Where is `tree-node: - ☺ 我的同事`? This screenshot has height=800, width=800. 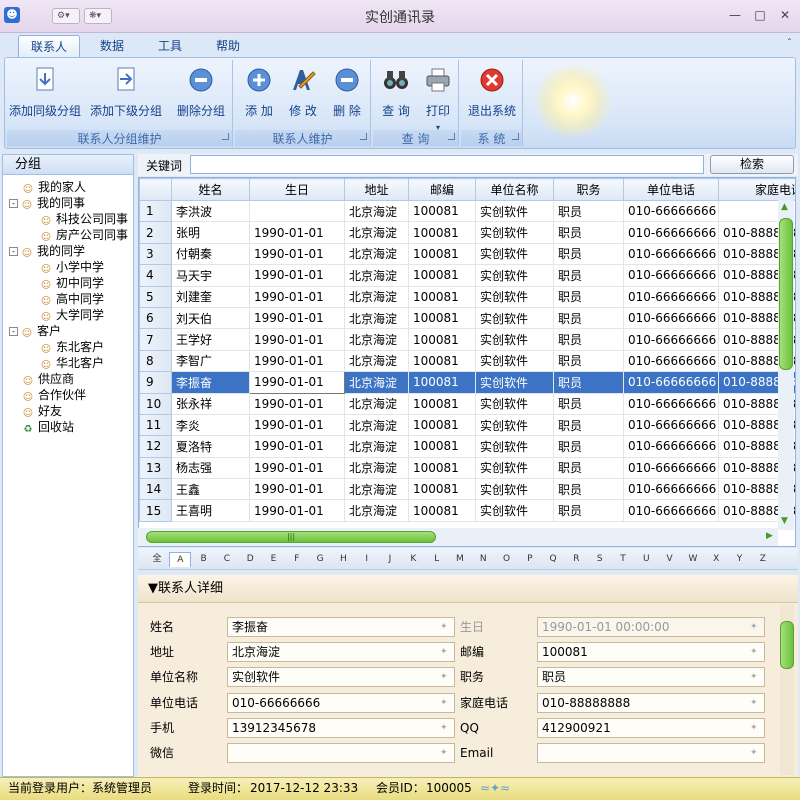
tree-node: - ☺ 我的同事 is located at coordinates (71, 203).